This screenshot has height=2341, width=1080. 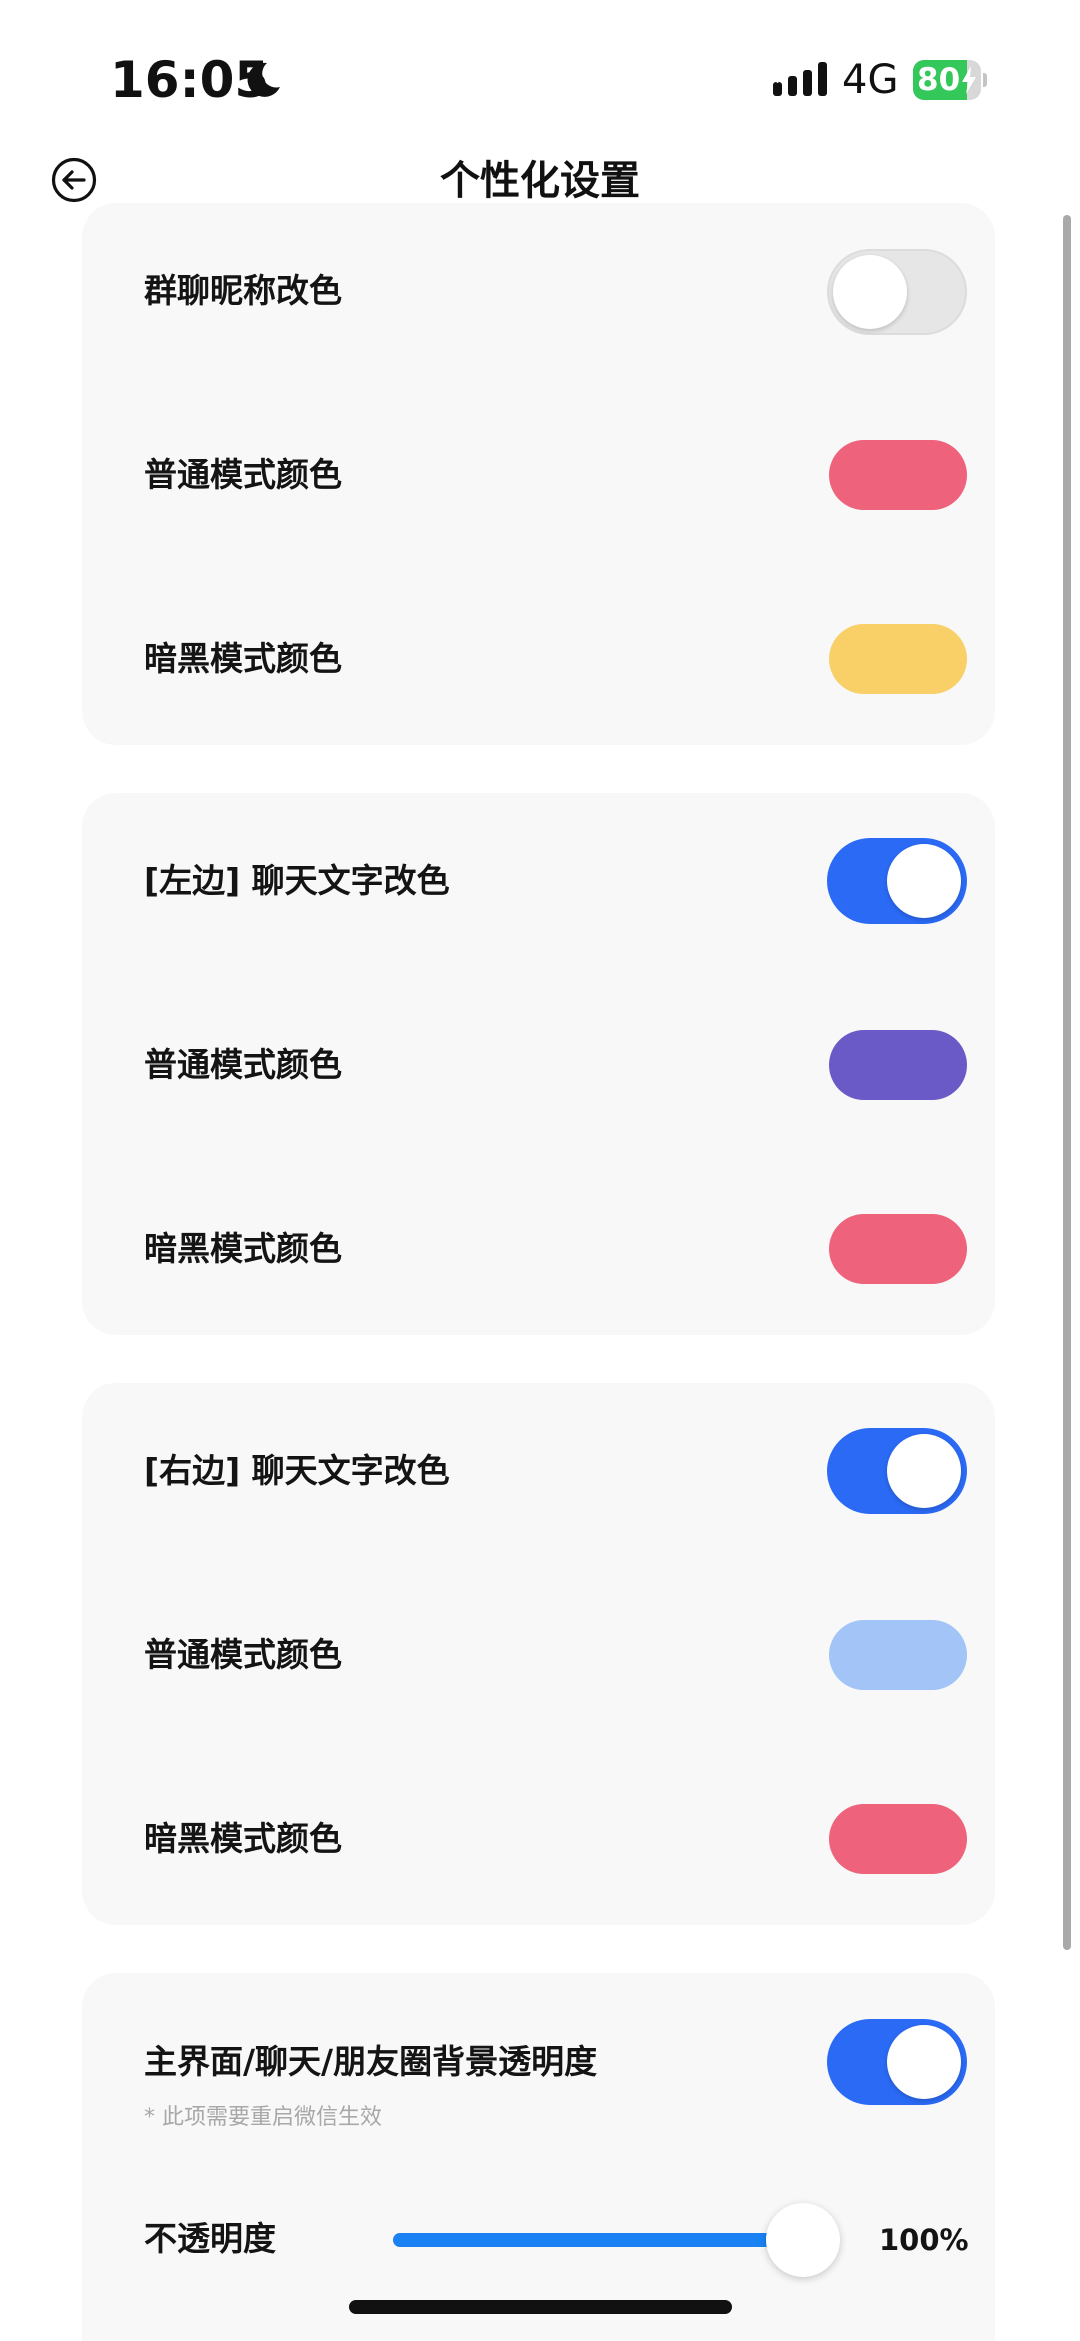 What do you see at coordinates (538, 2157) in the screenshot?
I see `settings-card-background-opacity: 主界面/聊天/朋友圈背景透明度 * 此项需要重启微信生效 不透明度 100%` at bounding box center [538, 2157].